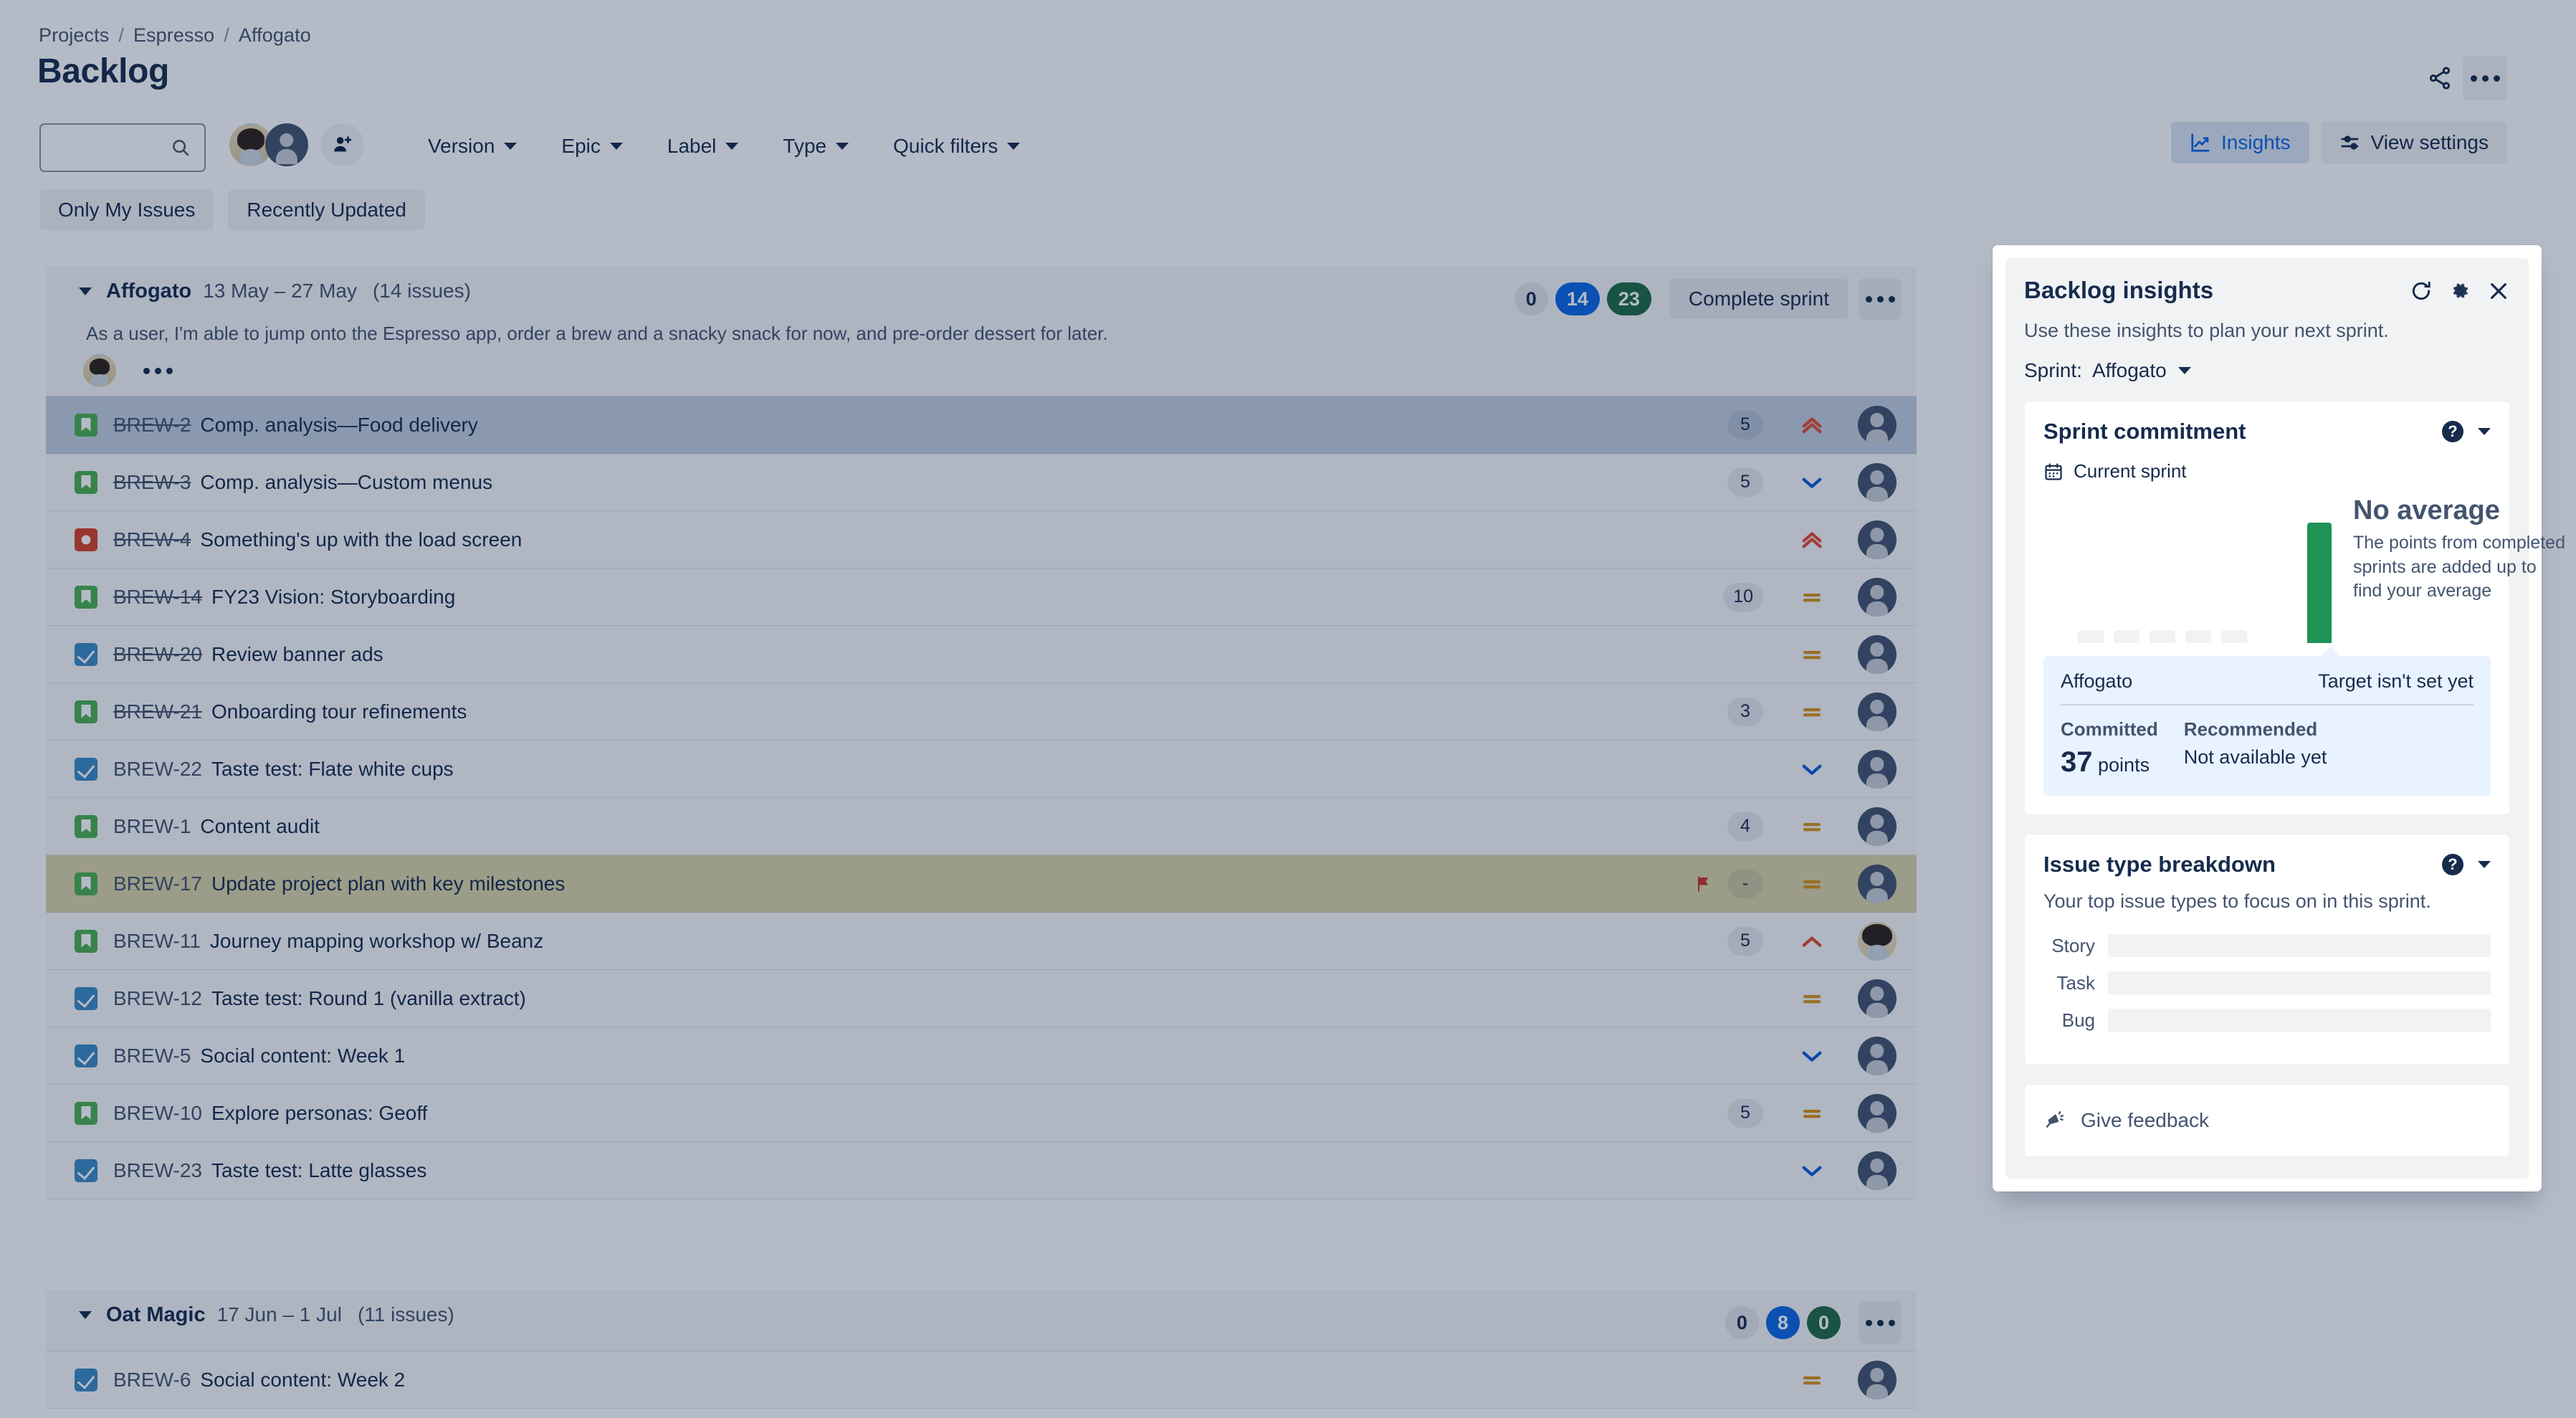 This screenshot has width=2576, height=1418. I want to click on priority-high-icon, so click(1812, 941).